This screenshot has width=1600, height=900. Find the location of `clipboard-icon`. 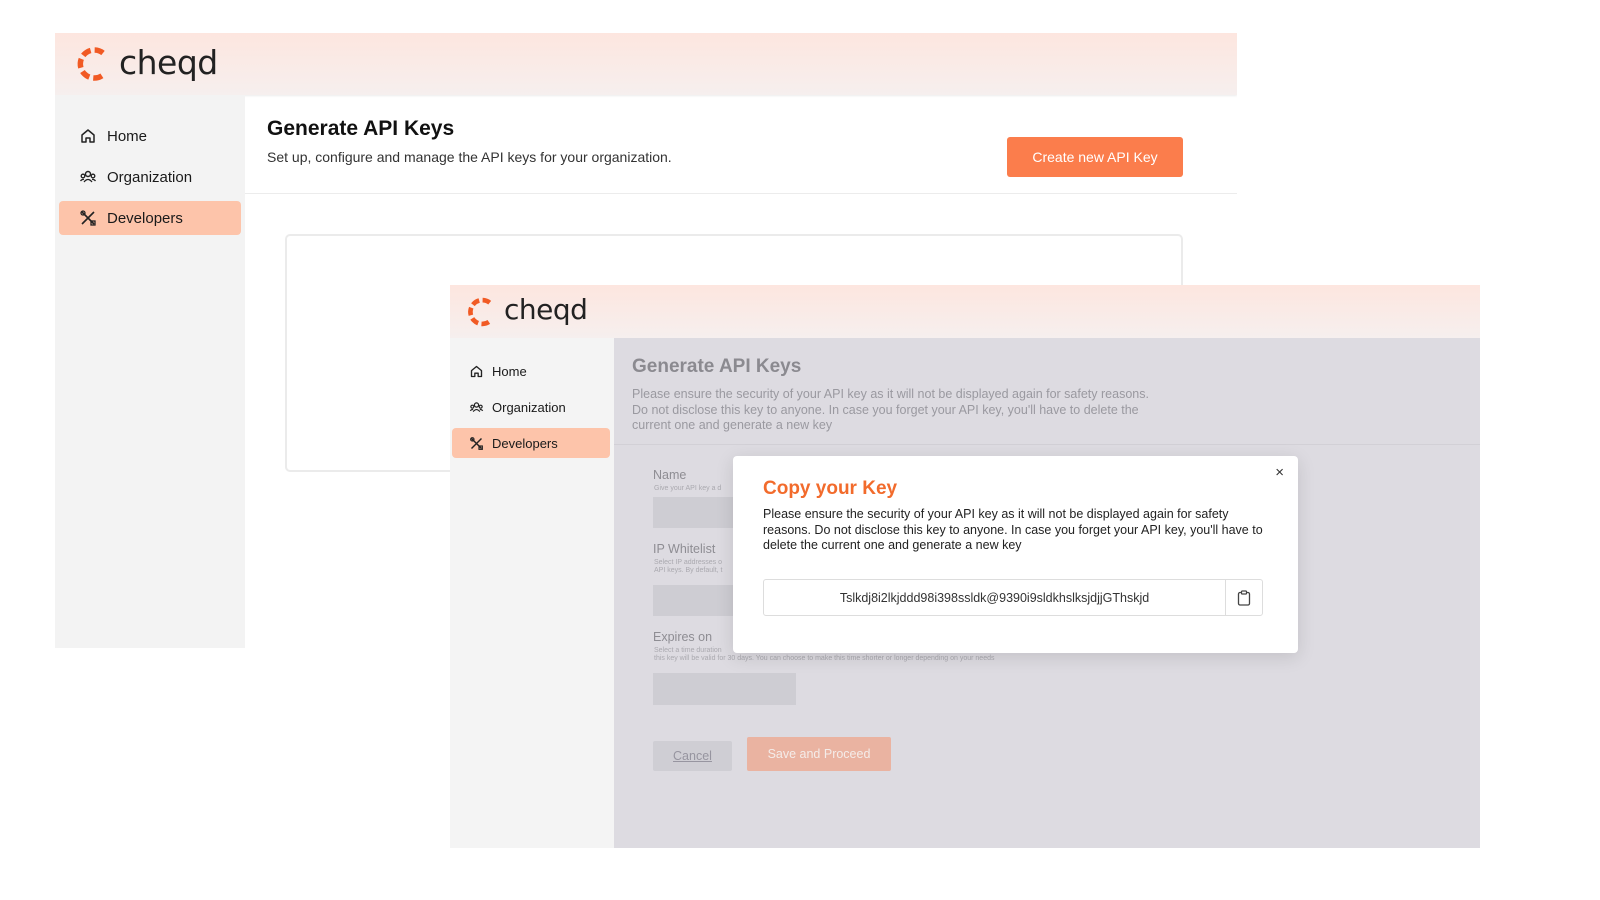

clipboard-icon is located at coordinates (1244, 597).